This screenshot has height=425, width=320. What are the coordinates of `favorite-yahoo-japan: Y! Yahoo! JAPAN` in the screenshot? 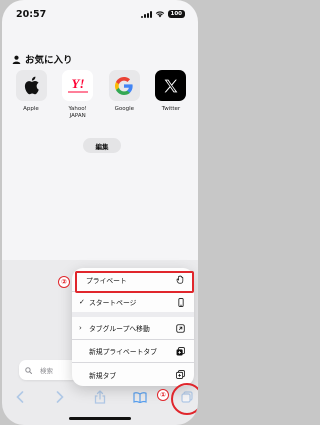 It's located at (78, 95).